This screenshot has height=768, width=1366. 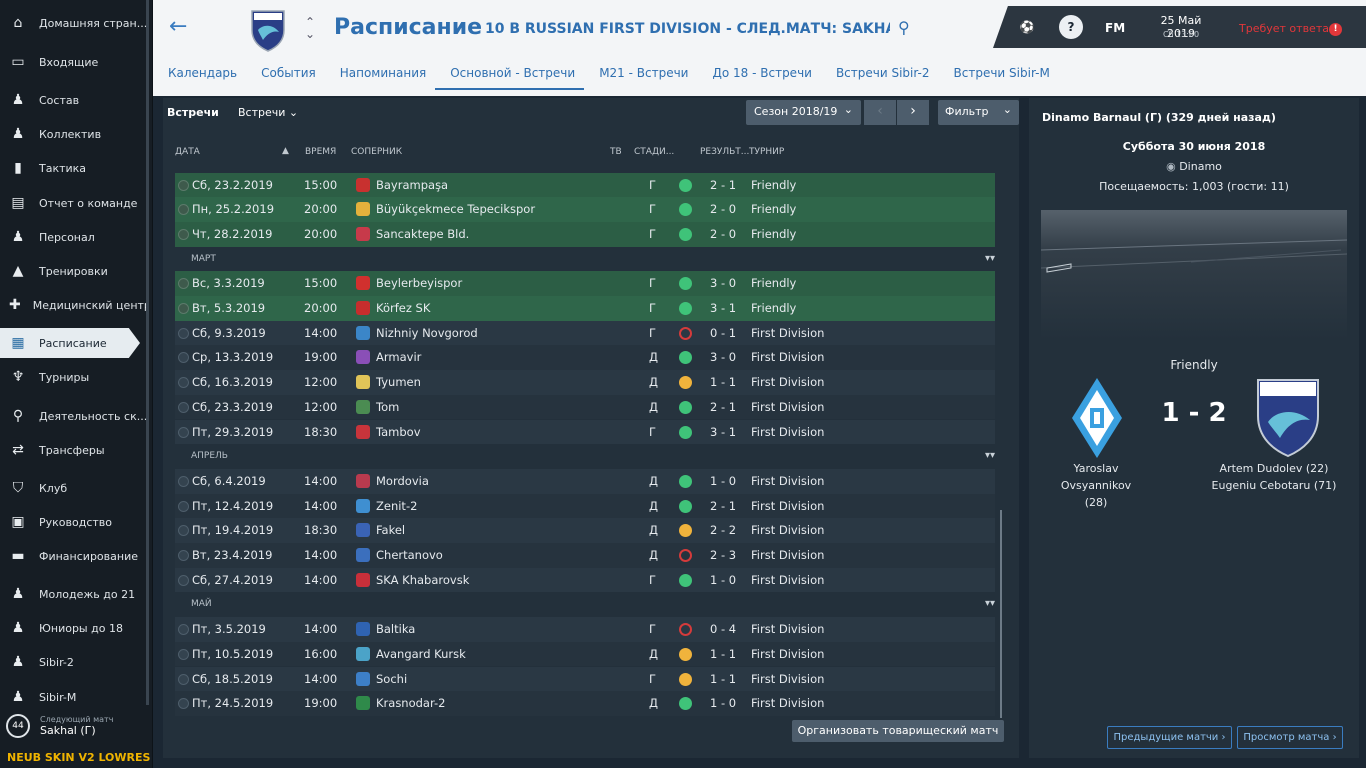 What do you see at coordinates (74, 522) in the screenshot?
I see `sidebar-item-14: ▣ Руководство` at bounding box center [74, 522].